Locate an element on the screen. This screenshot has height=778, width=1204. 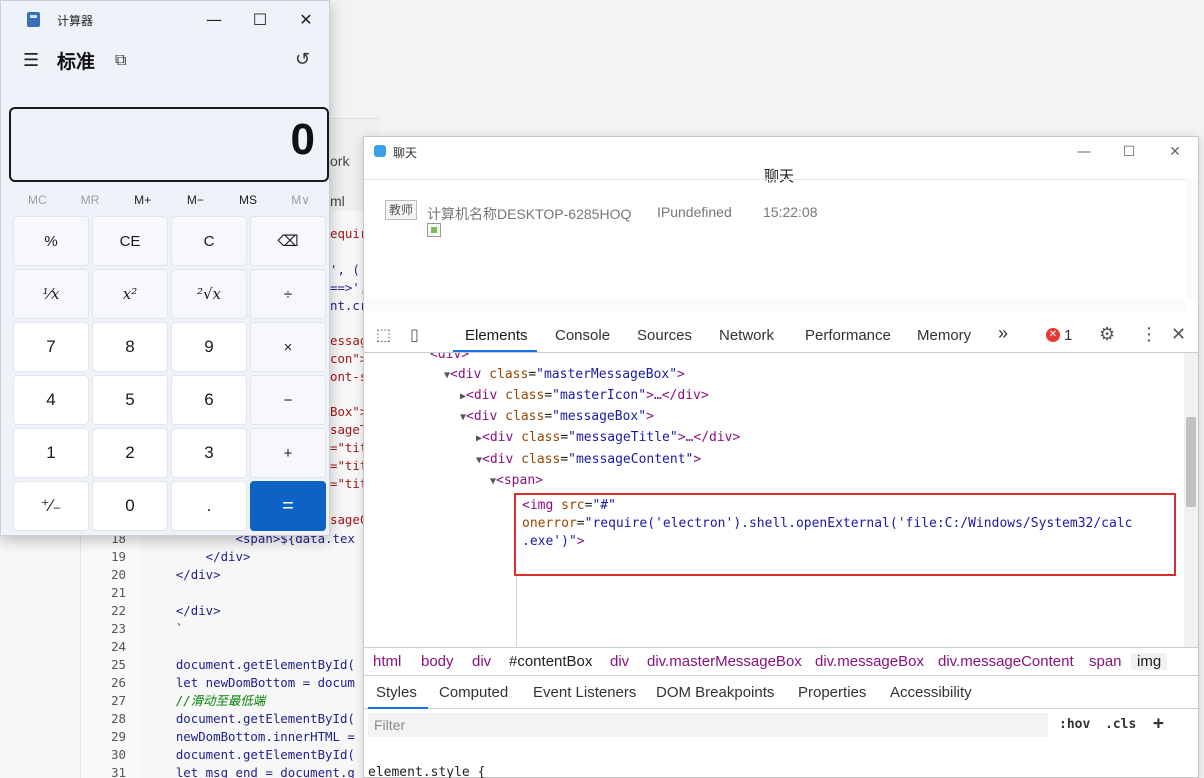
percent-button: % is located at coordinates (51, 241).